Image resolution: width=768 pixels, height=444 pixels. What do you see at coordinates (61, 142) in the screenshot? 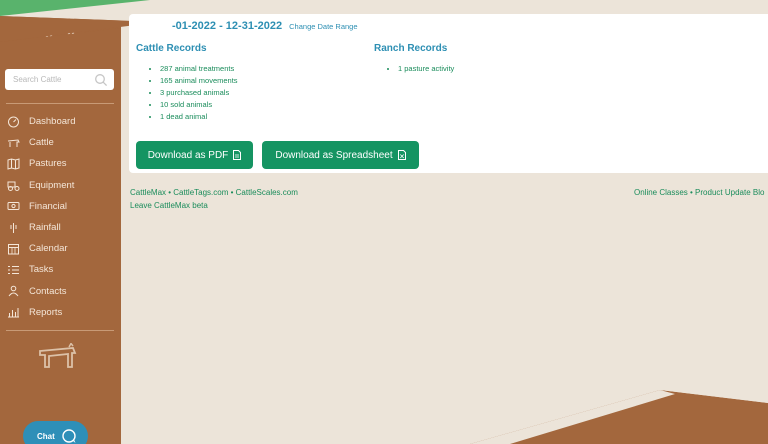
I see `sidebar-item-cattle: Cattle` at bounding box center [61, 142].